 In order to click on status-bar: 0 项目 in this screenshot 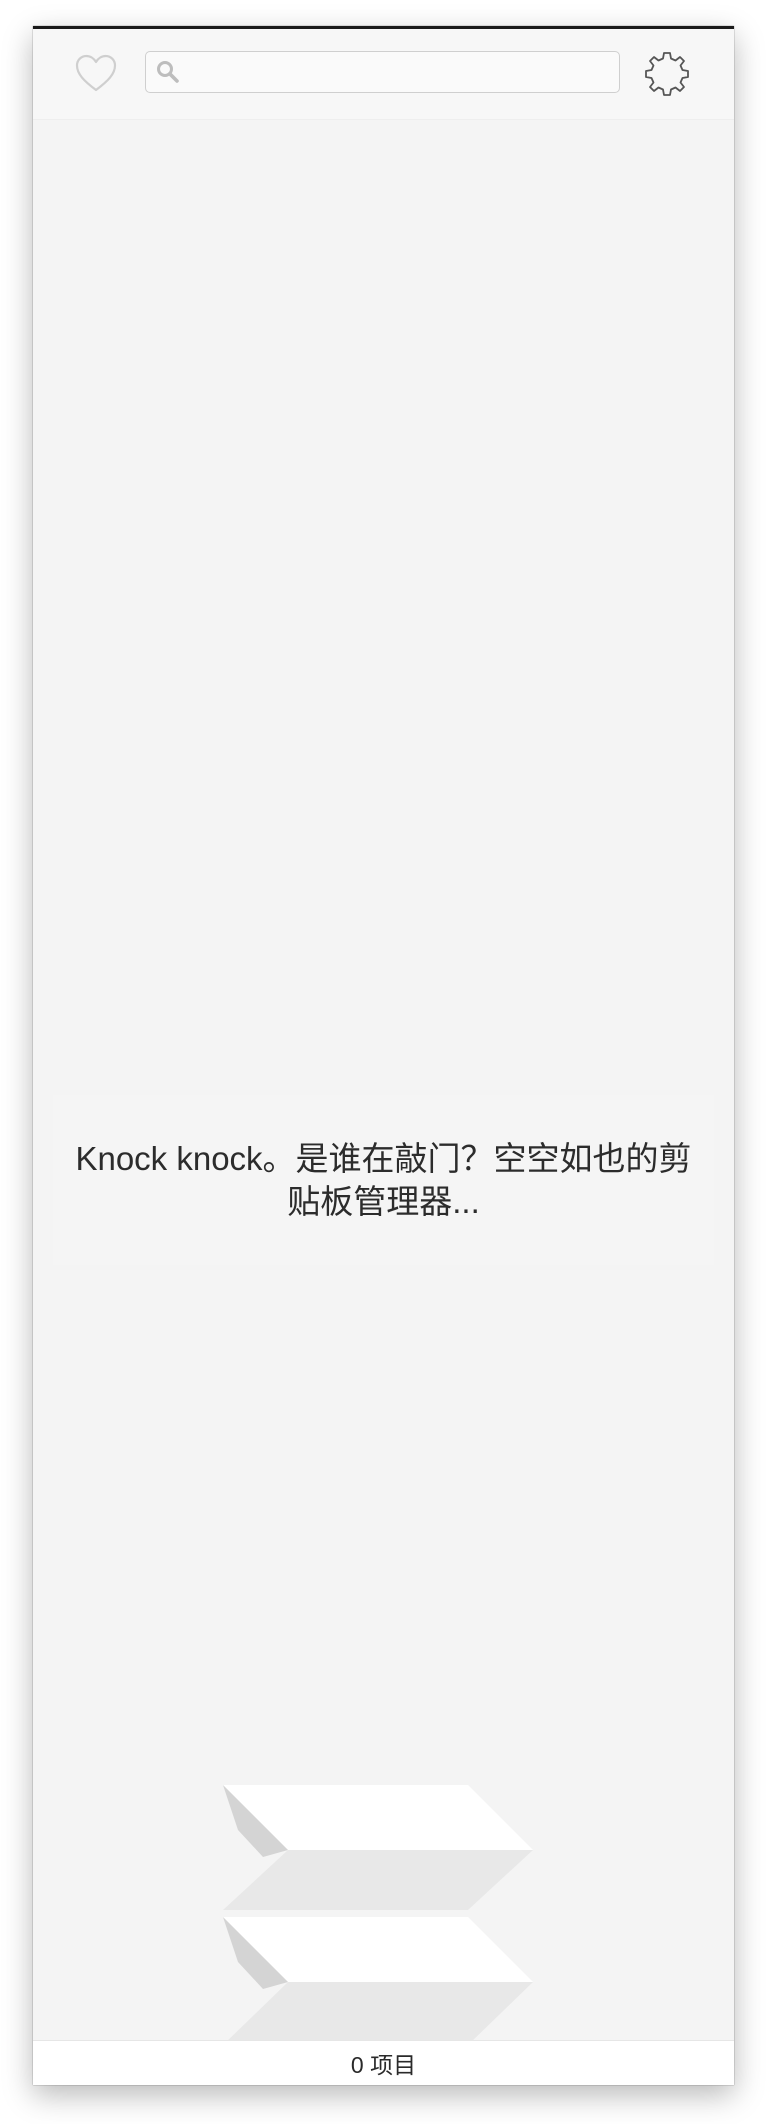, I will do `click(383, 2062)`.